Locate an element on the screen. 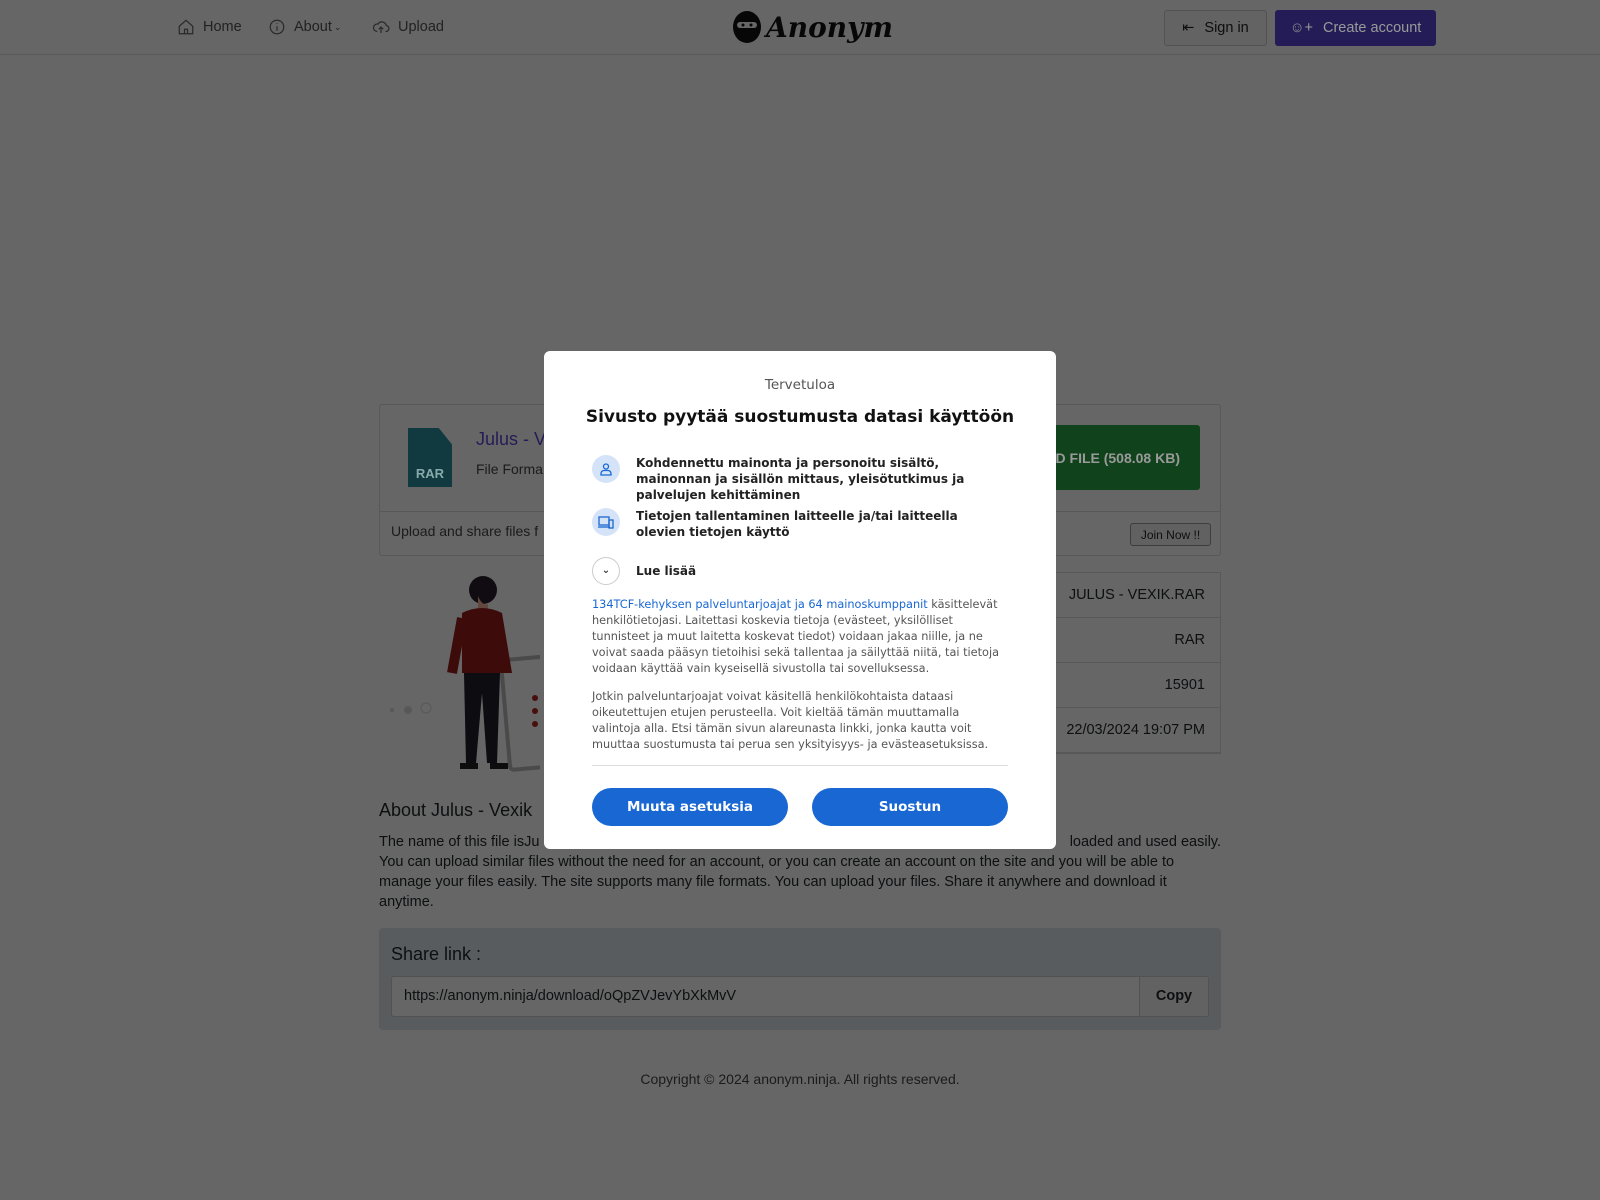 This screenshot has width=1600, height=1200. nav-upload-label: Upload is located at coordinates (421, 27).